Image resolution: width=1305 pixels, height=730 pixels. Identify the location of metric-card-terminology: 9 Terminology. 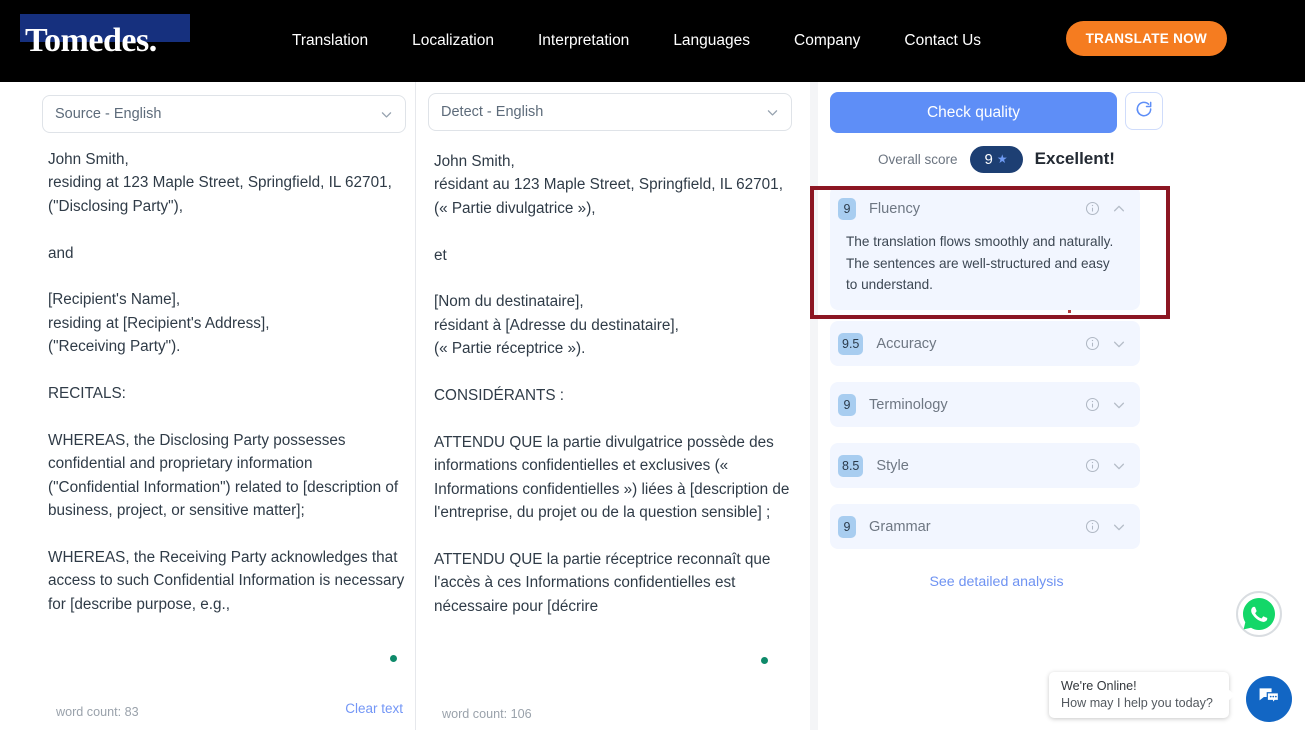
(985, 404).